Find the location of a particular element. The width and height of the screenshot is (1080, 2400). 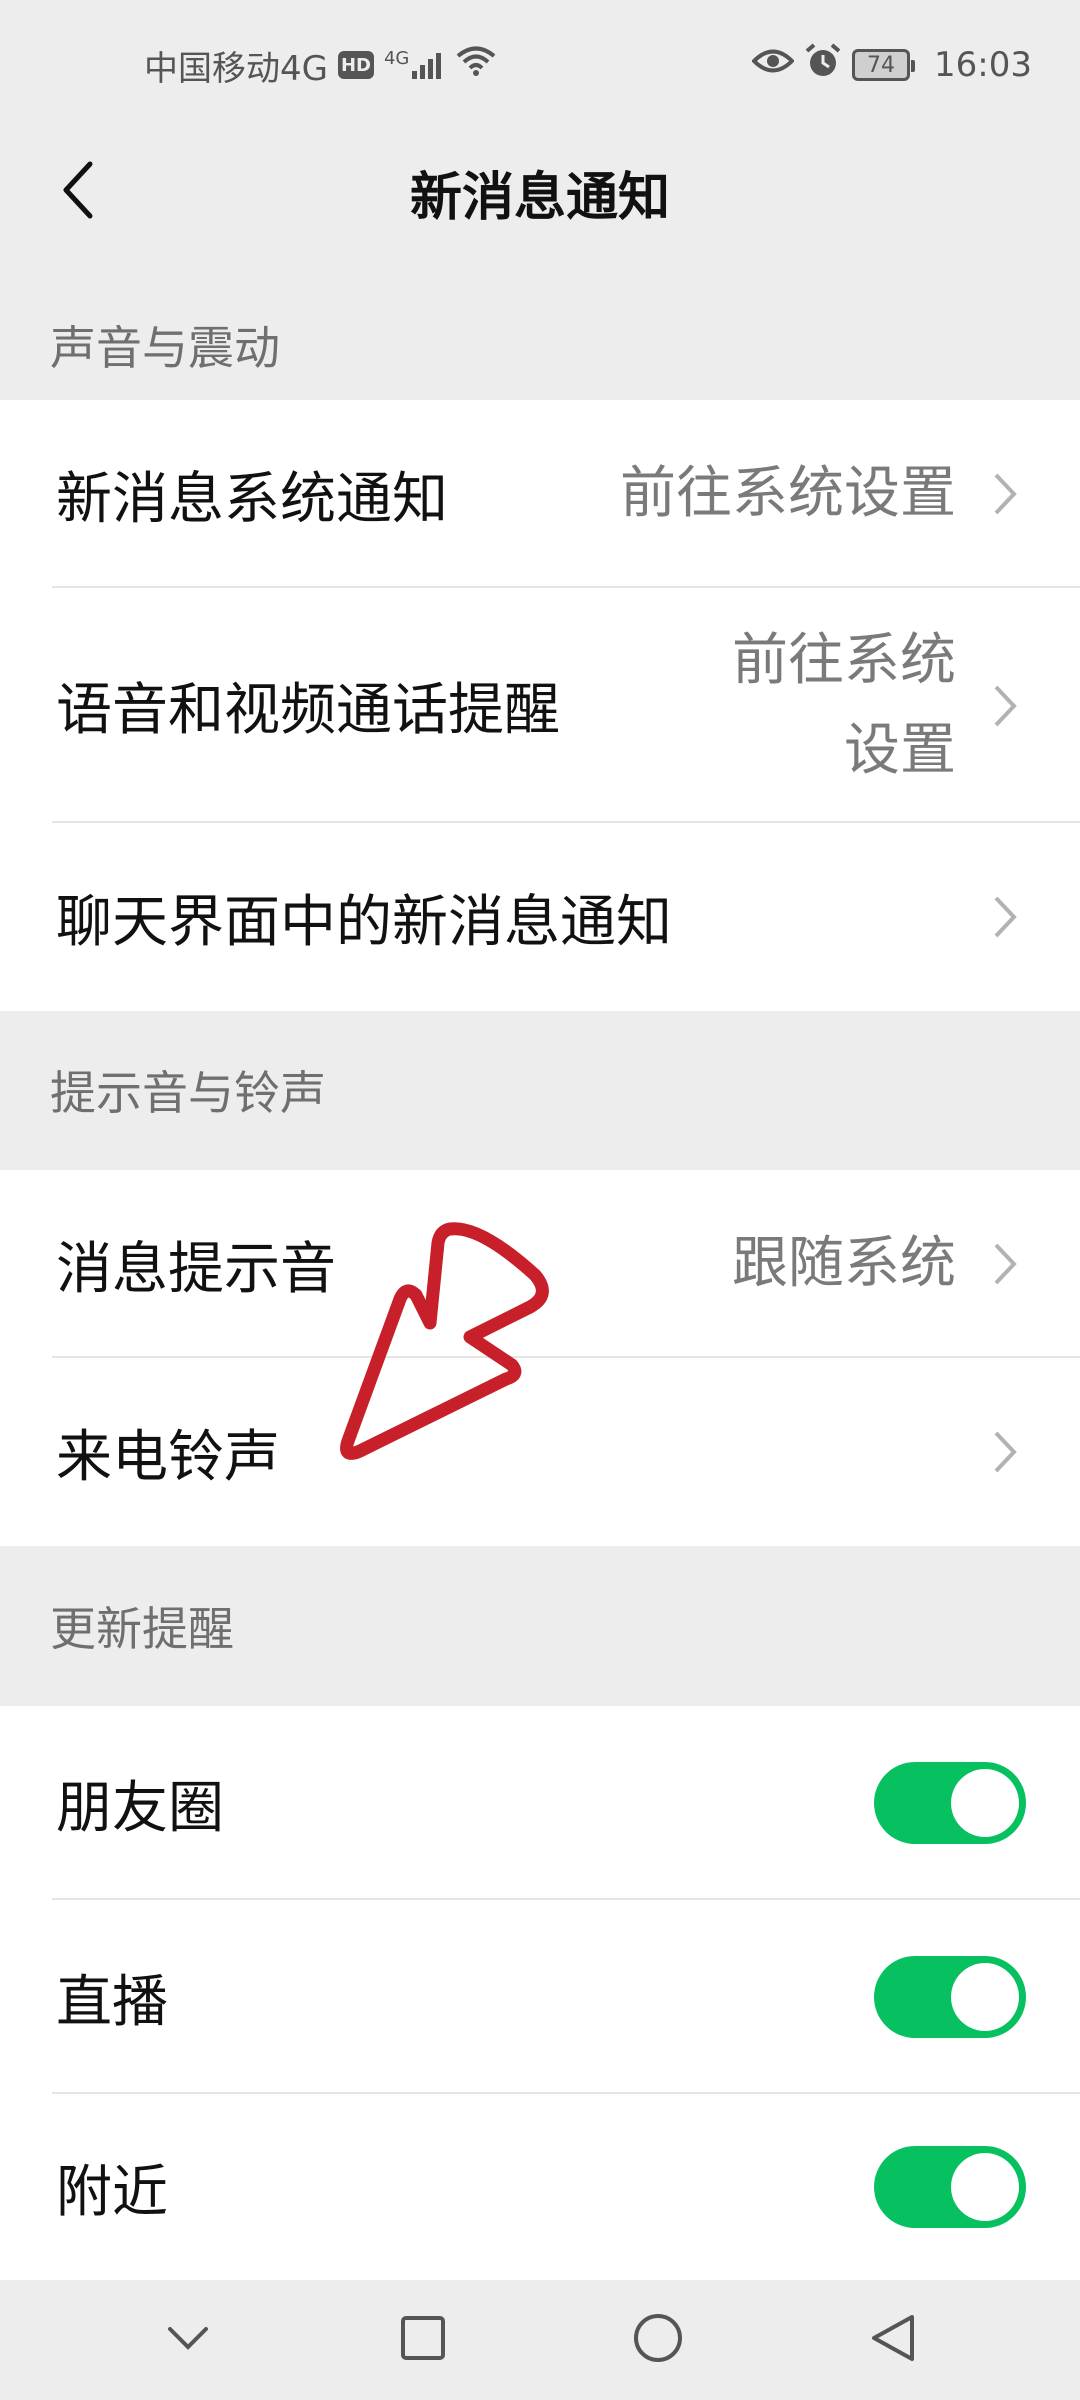

status-left: 中国移动4G HD 4G is located at coordinates (320, 65).